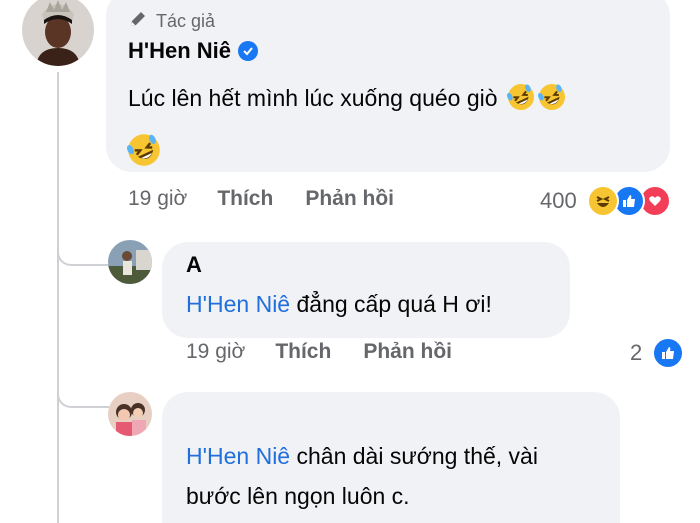 The height and width of the screenshot is (523, 700). What do you see at coordinates (58, 33) in the screenshot?
I see `author-avatar` at bounding box center [58, 33].